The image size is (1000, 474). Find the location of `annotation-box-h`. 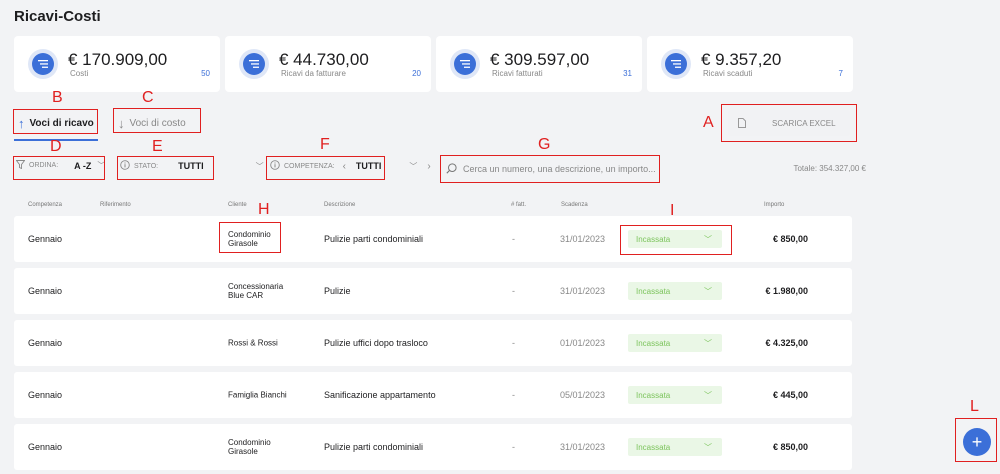

annotation-box-h is located at coordinates (250, 237).